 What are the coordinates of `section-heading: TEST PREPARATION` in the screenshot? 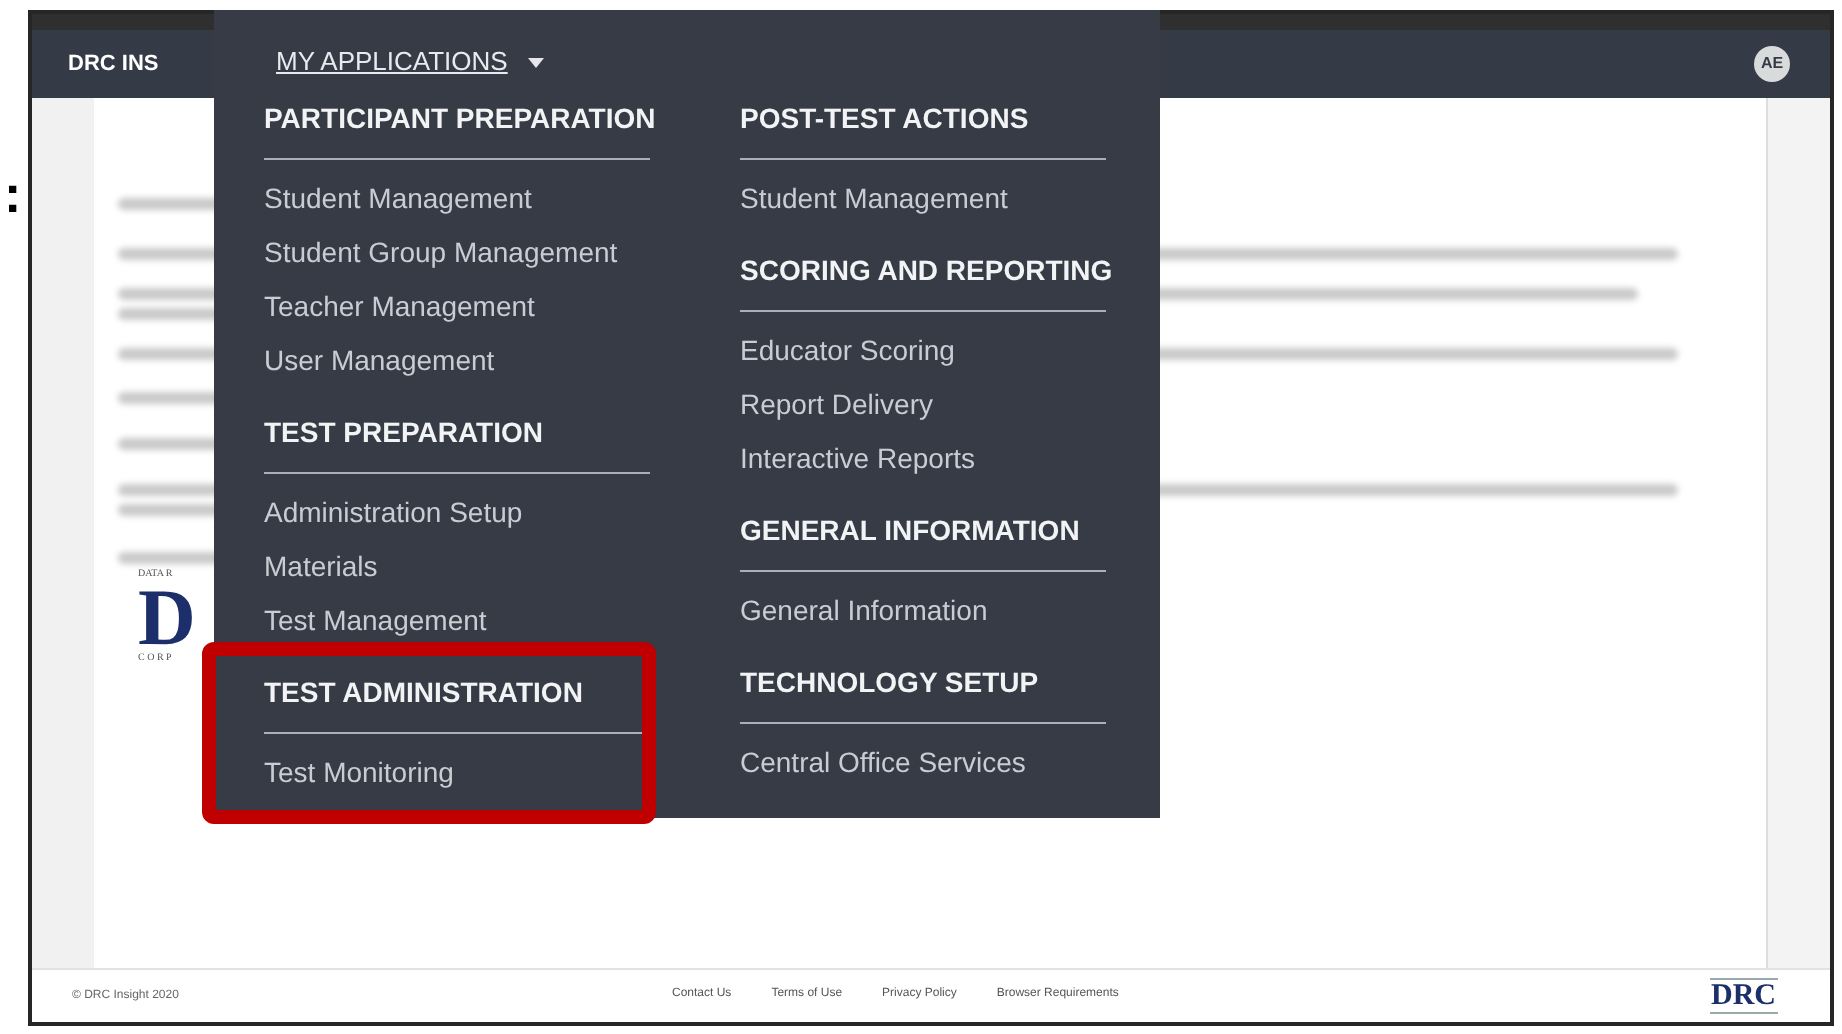 It's located at (457, 443).